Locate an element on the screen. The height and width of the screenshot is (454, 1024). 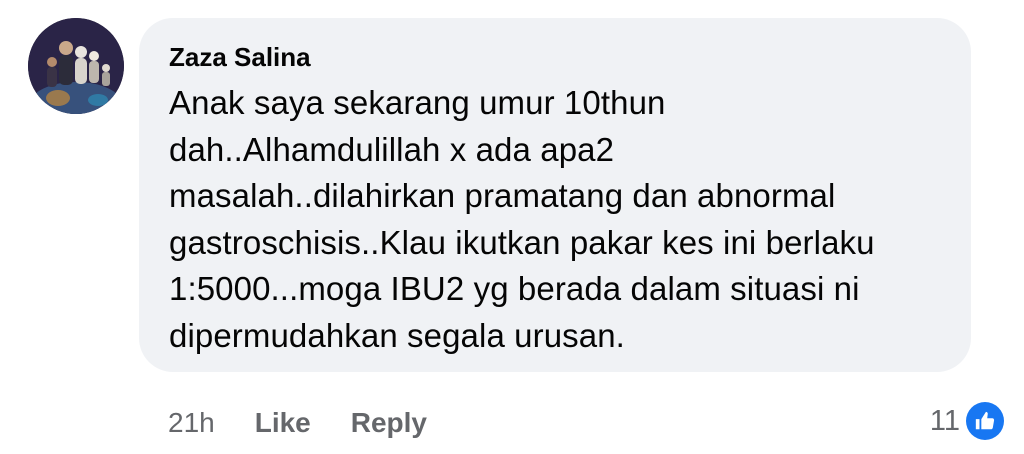
avatar-photo is located at coordinates (76, 66).